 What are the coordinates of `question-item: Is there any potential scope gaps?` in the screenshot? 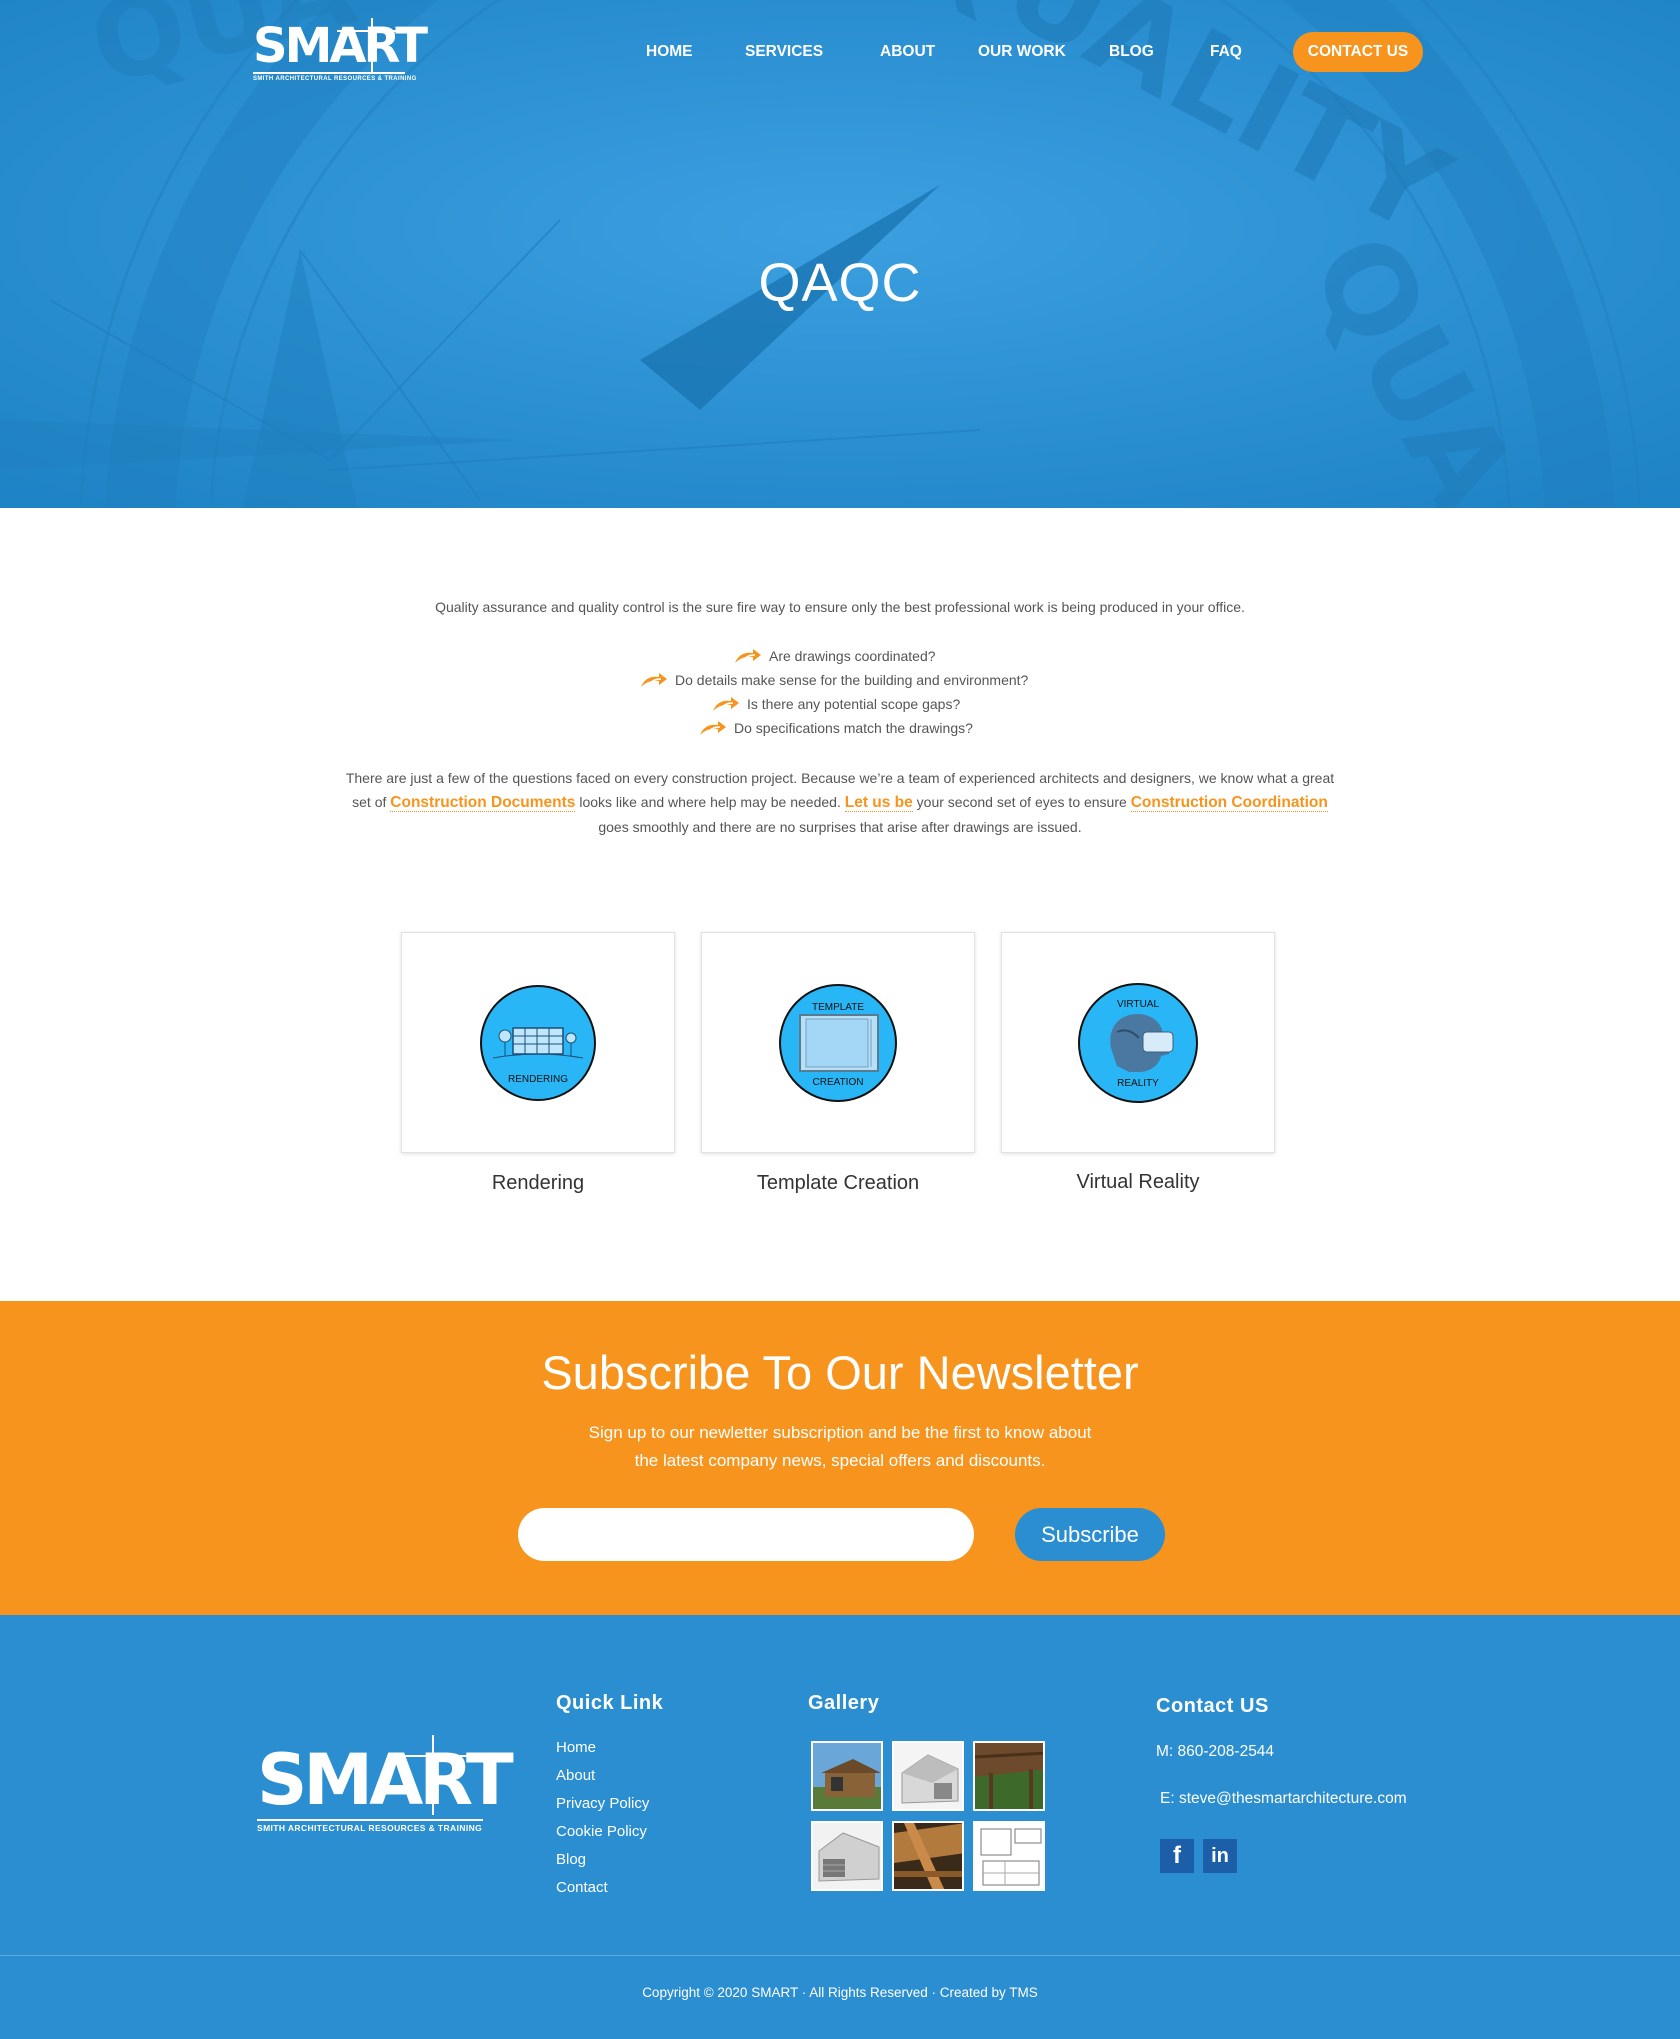 It's located at (835, 704).